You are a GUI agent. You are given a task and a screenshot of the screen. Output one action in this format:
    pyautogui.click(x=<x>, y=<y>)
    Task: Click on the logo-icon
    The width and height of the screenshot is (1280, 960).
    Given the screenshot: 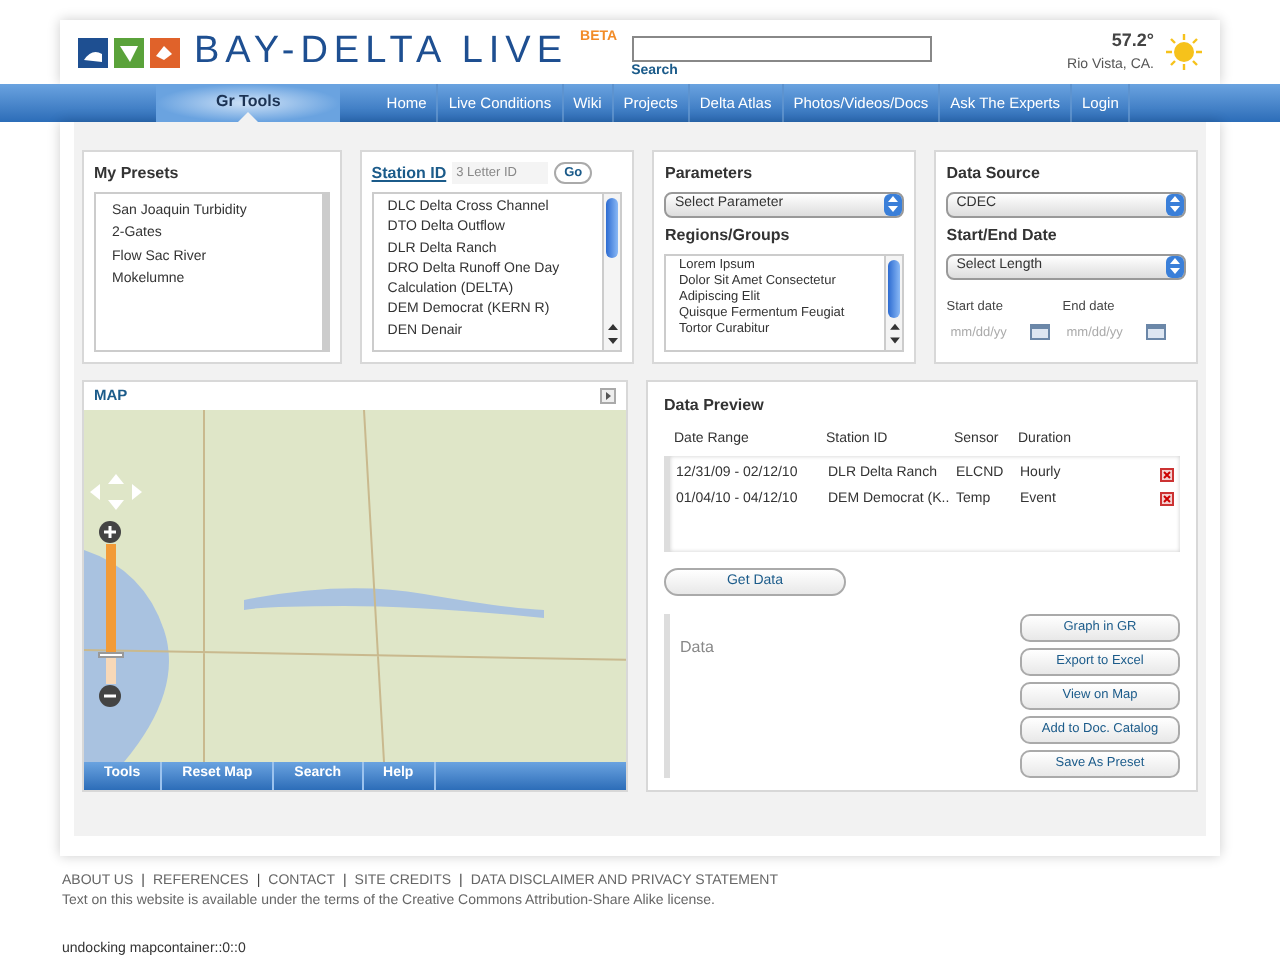 What is the action you would take?
    pyautogui.click(x=130, y=52)
    